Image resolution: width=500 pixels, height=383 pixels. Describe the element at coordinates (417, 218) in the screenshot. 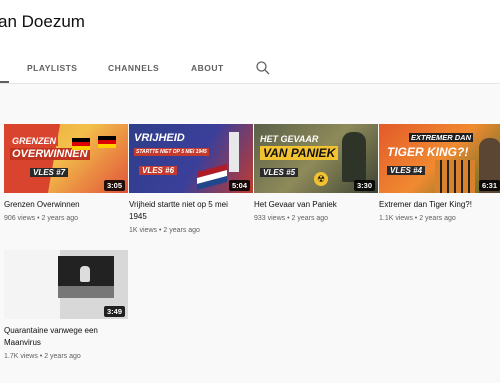

I see `video-meta: 1.1K views • 2 years ago` at that location.